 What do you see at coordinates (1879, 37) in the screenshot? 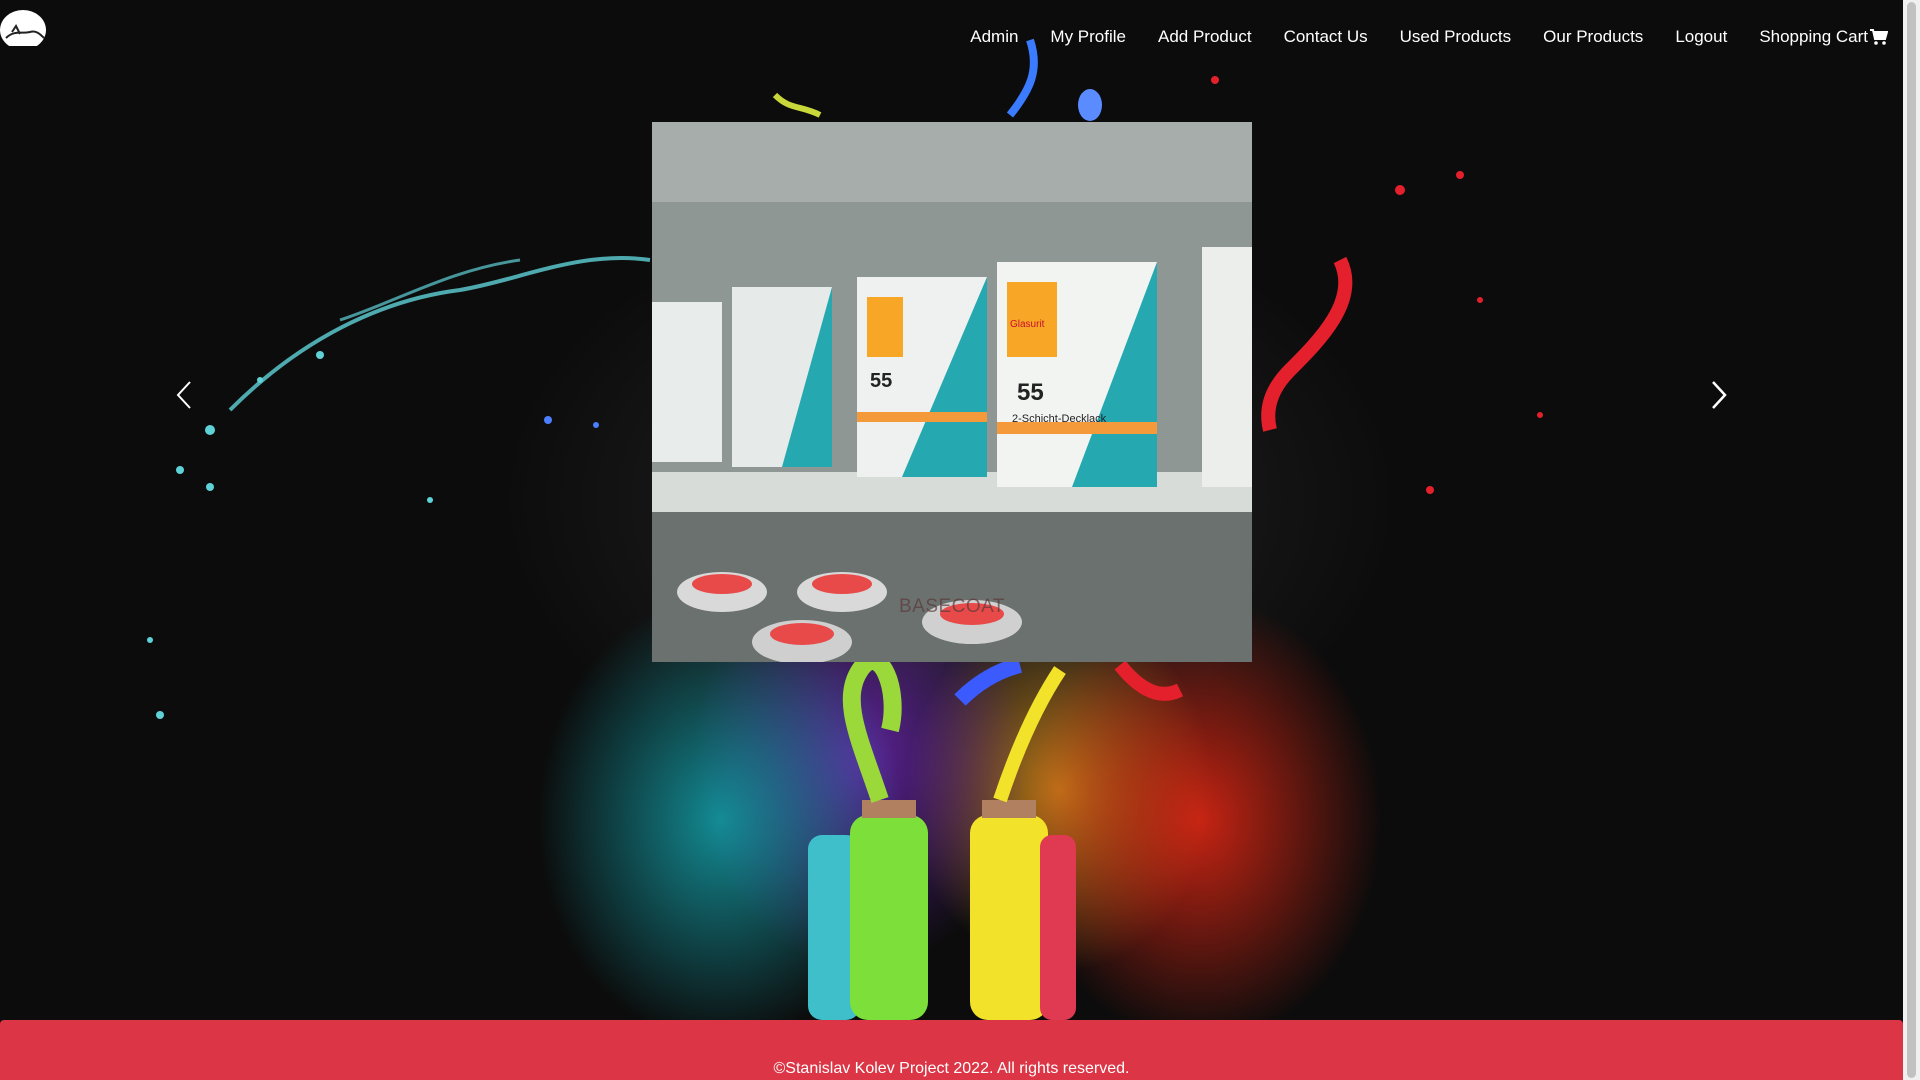
I see `shopping-cart-icon` at bounding box center [1879, 37].